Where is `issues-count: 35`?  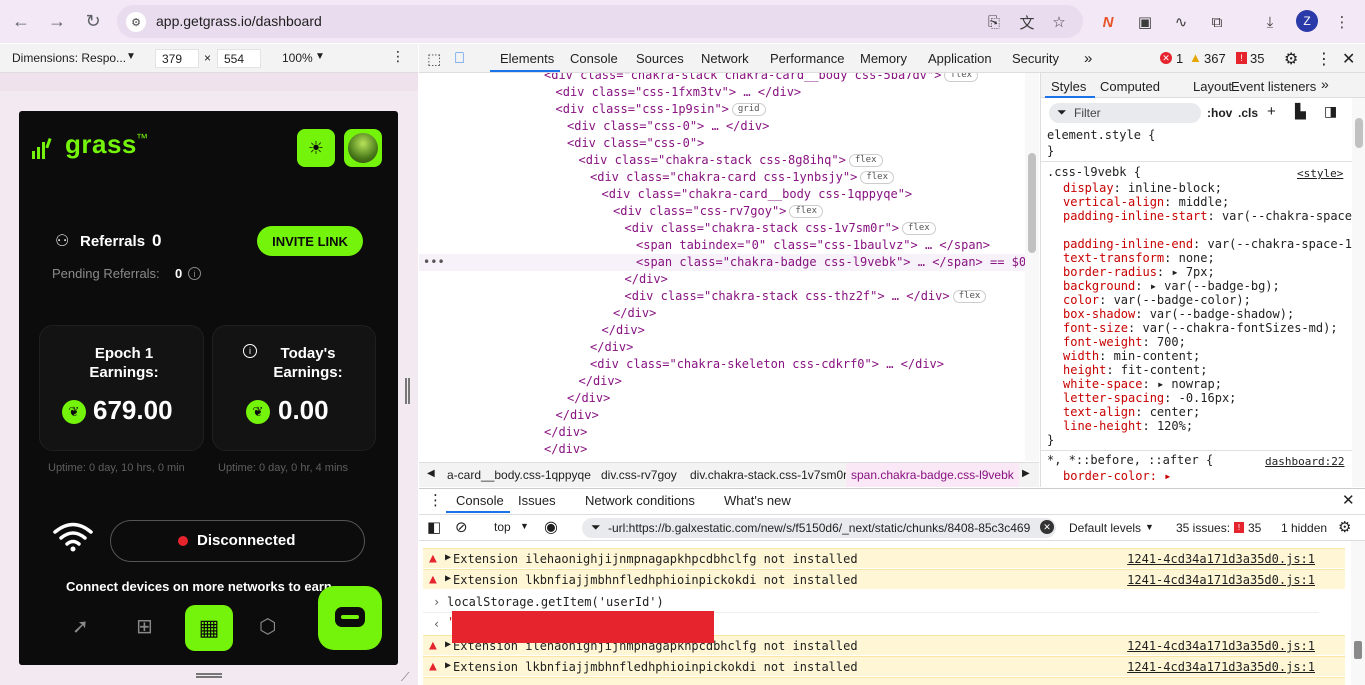 issues-count: 35 is located at coordinates (1257, 58).